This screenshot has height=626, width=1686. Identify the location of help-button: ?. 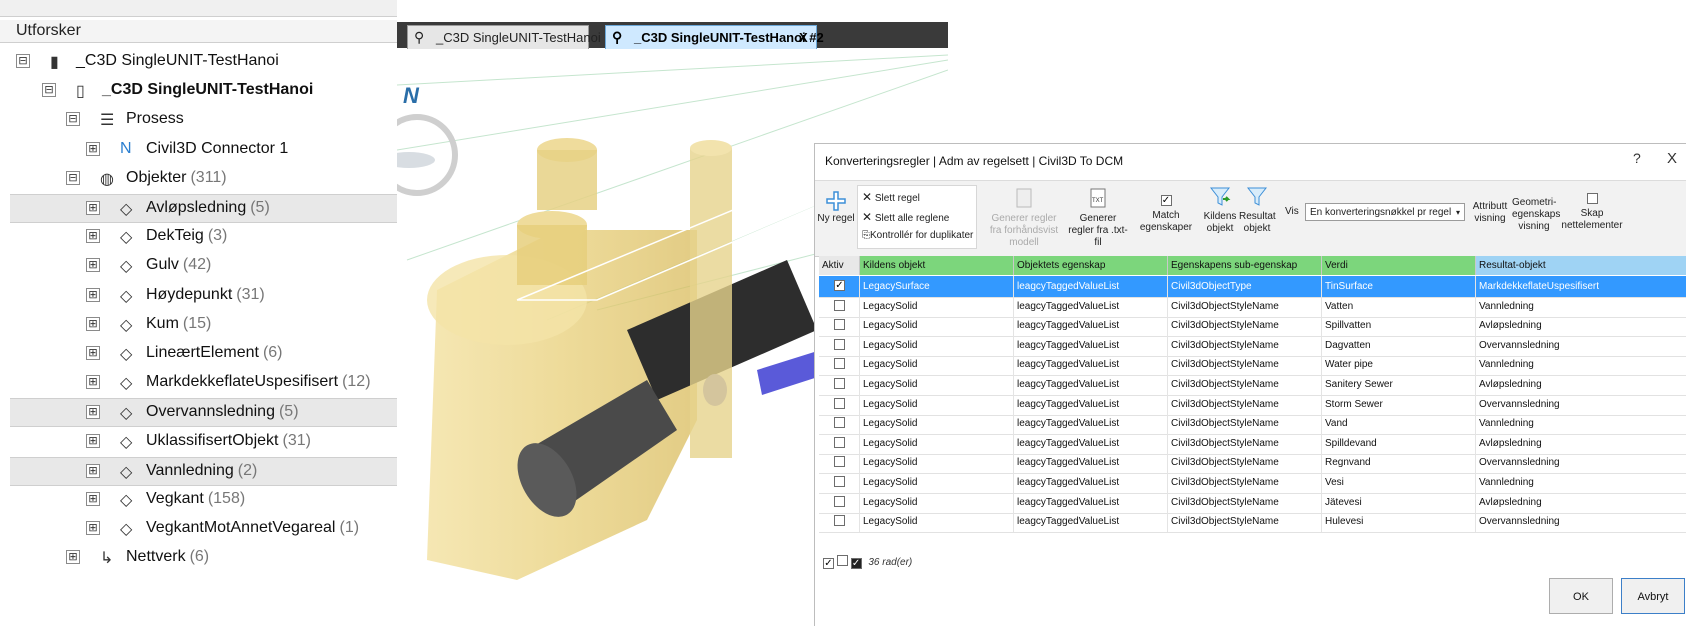
(1637, 158).